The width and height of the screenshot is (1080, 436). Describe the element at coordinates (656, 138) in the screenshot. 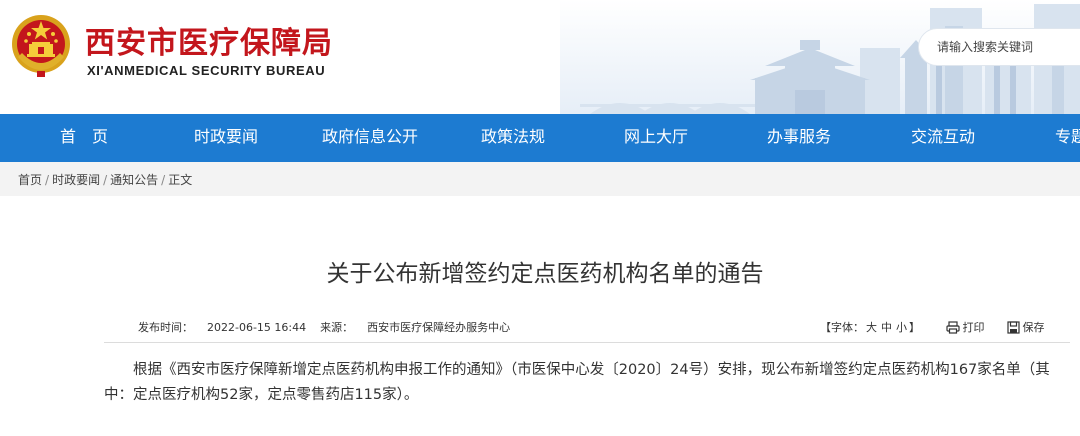

I see `nav-online-hall: 网上大厅` at that location.